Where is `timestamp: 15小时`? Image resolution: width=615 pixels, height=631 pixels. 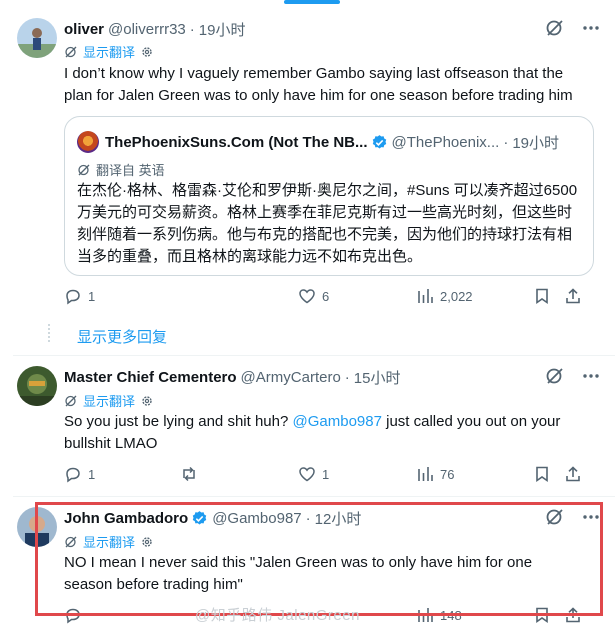 timestamp: 15小时 is located at coordinates (377, 377).